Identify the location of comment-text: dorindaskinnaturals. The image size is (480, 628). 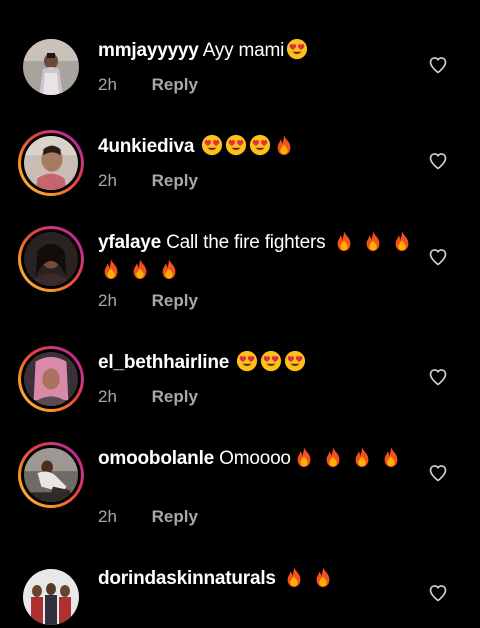
(259, 579).